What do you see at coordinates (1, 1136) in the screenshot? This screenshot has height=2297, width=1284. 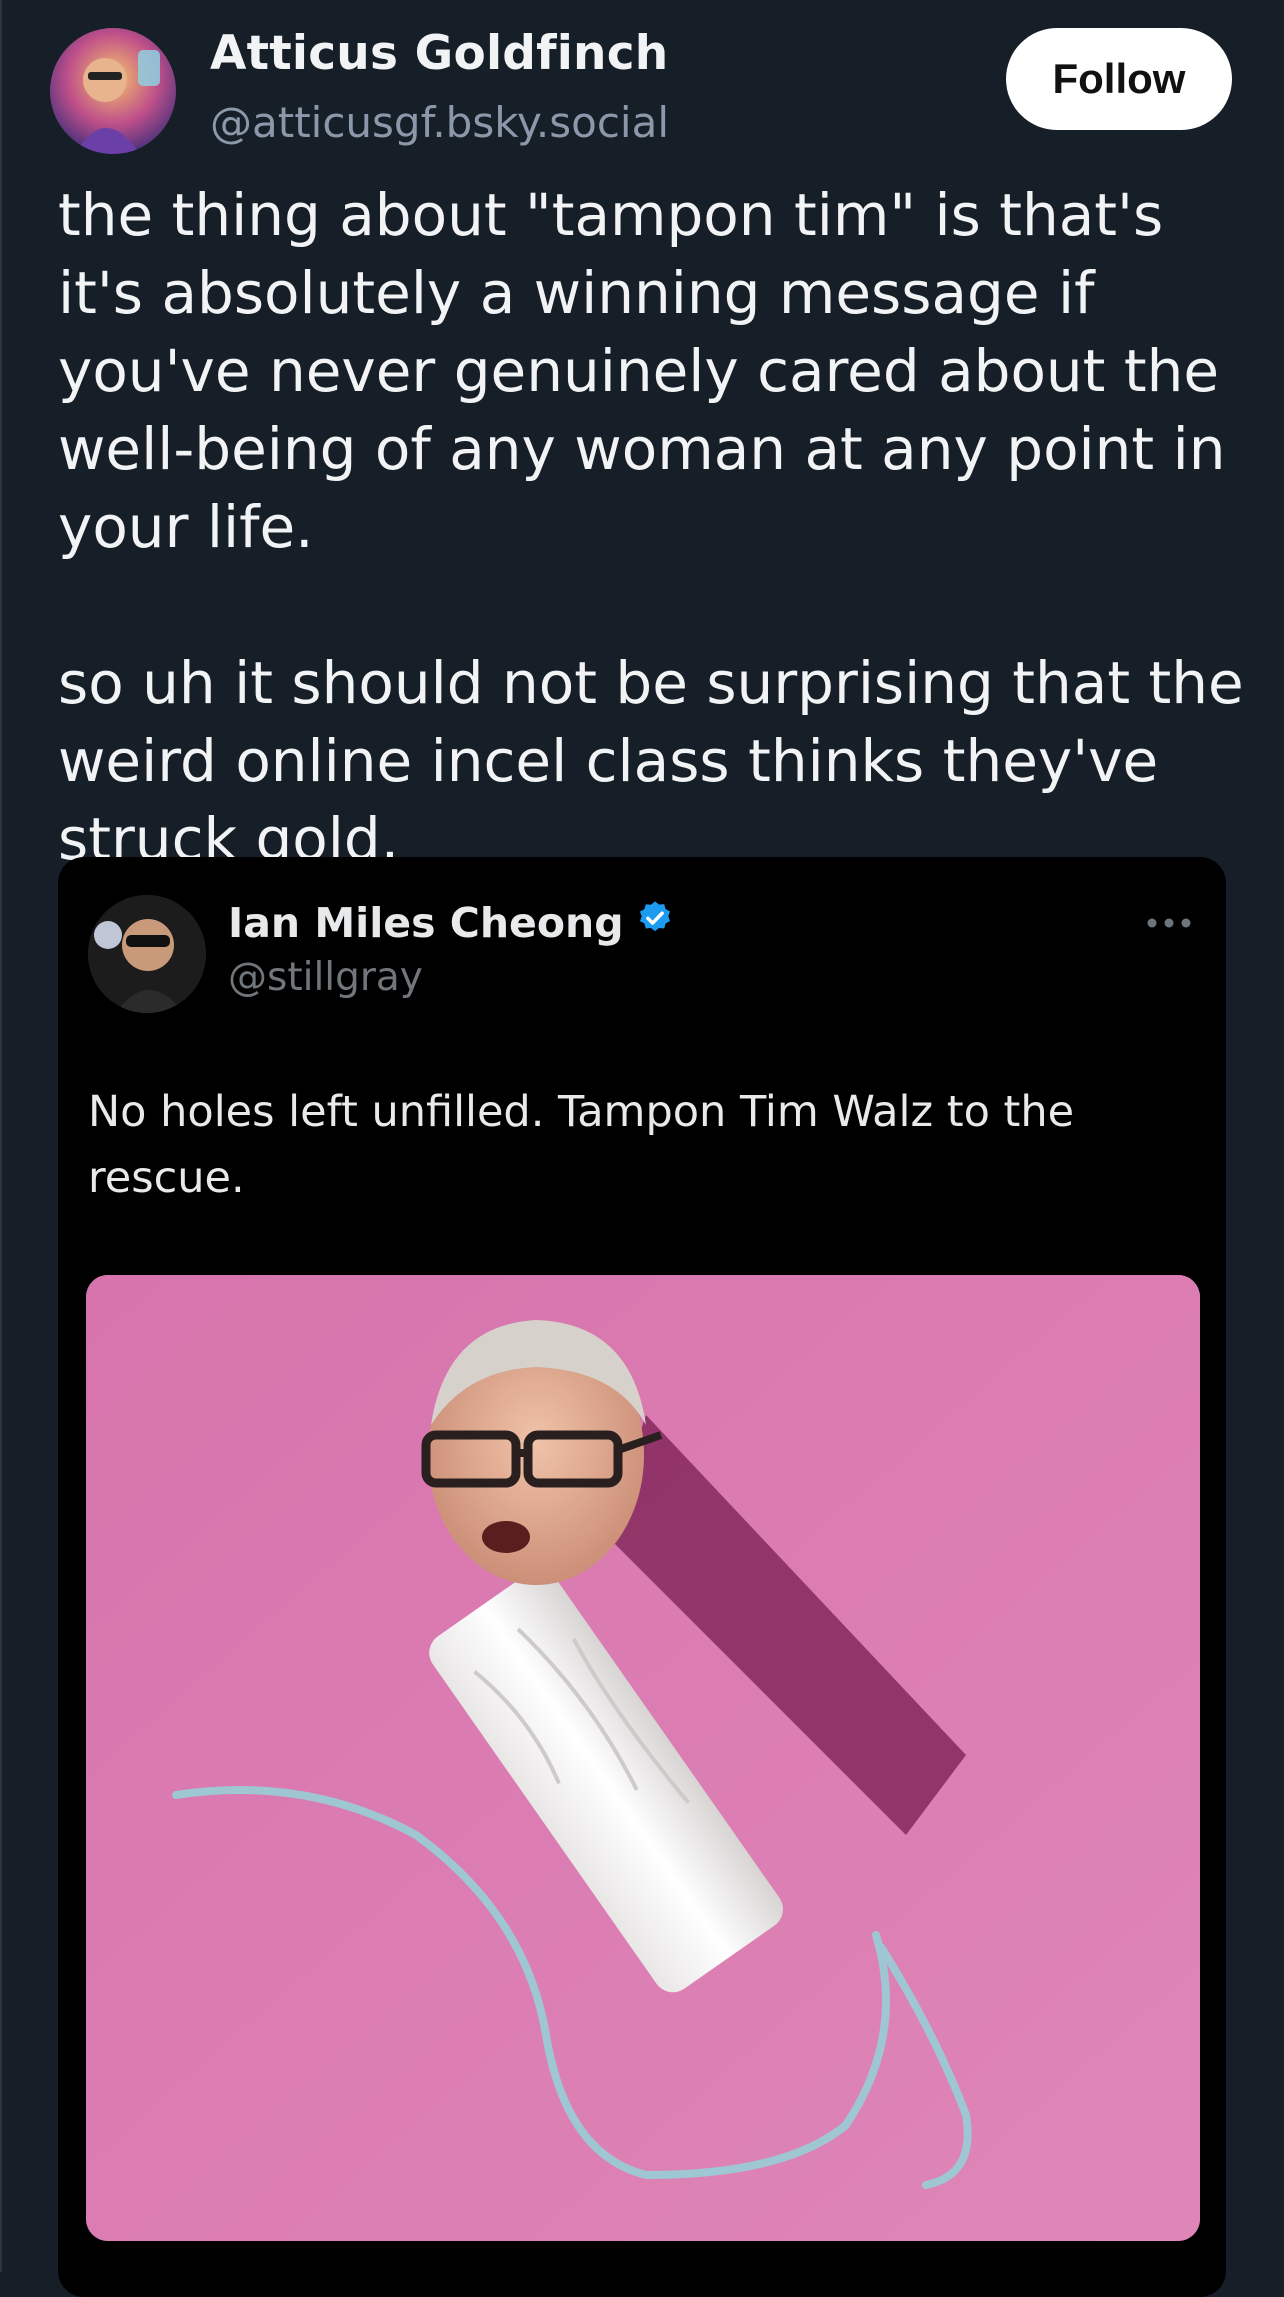 I see `left-border` at bounding box center [1, 1136].